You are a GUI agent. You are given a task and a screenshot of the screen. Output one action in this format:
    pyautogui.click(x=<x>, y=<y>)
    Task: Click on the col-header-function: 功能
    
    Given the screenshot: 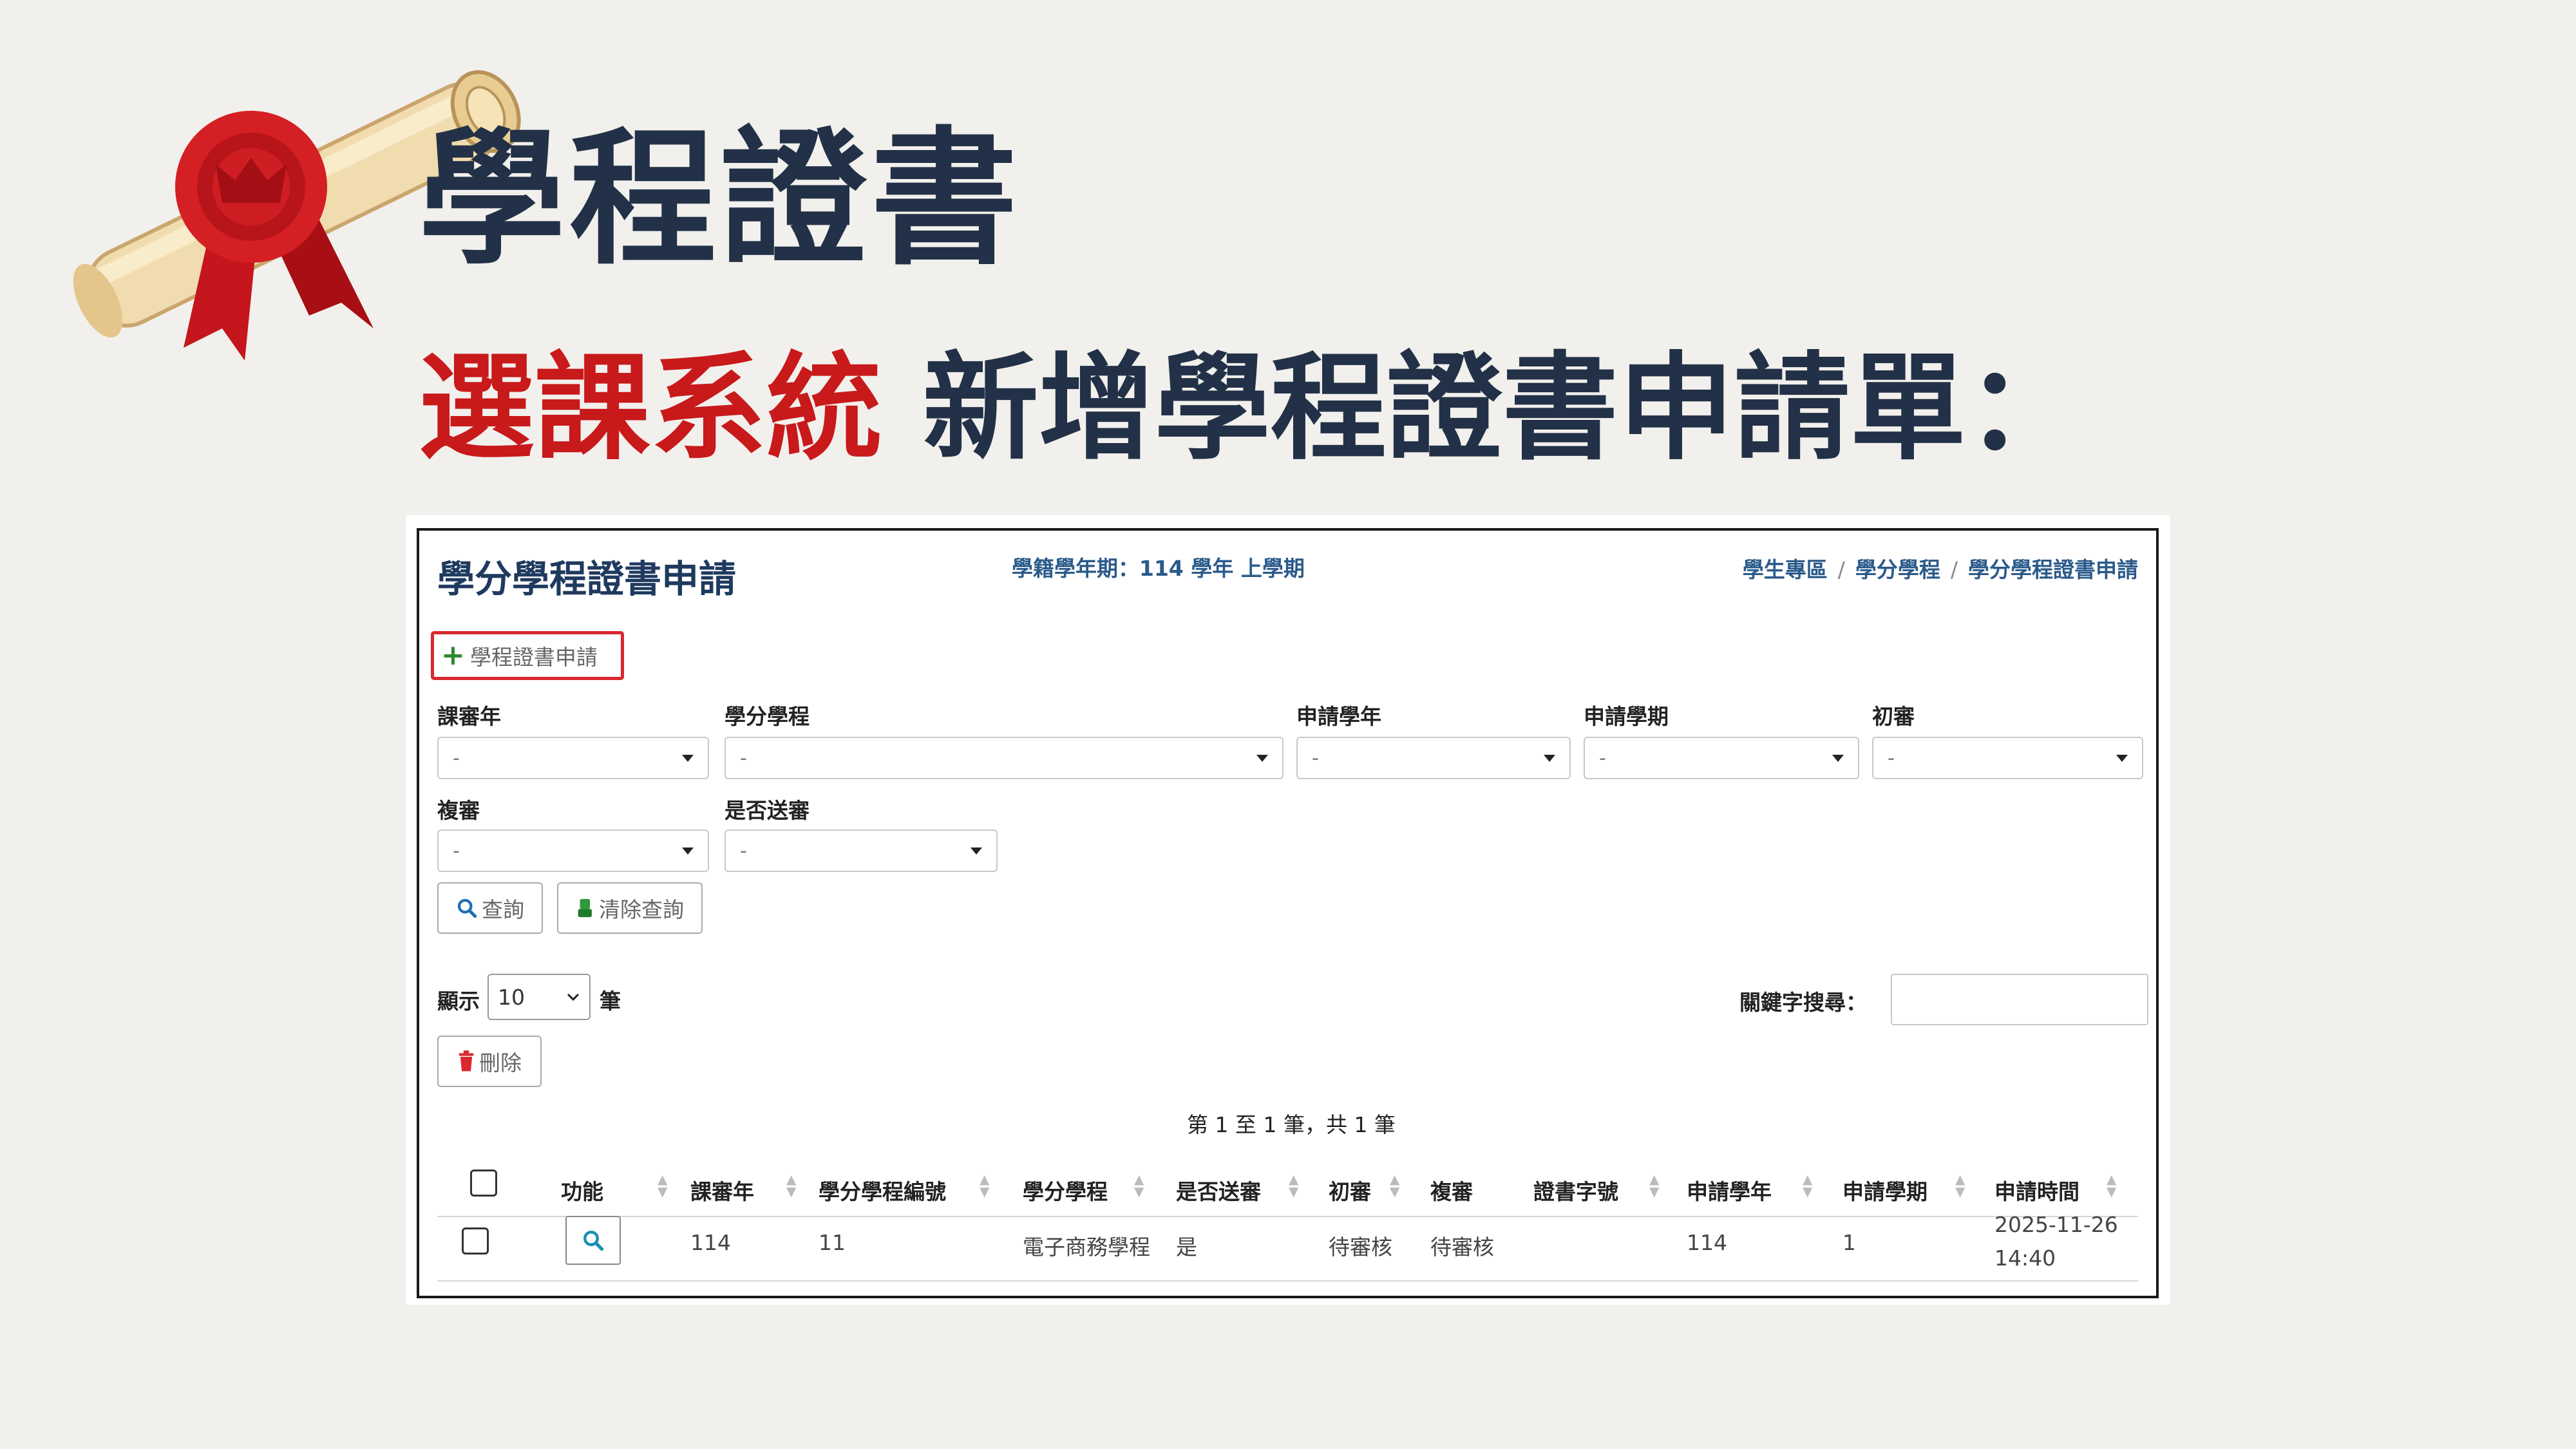 What is the action you would take?
    pyautogui.click(x=582, y=1191)
    